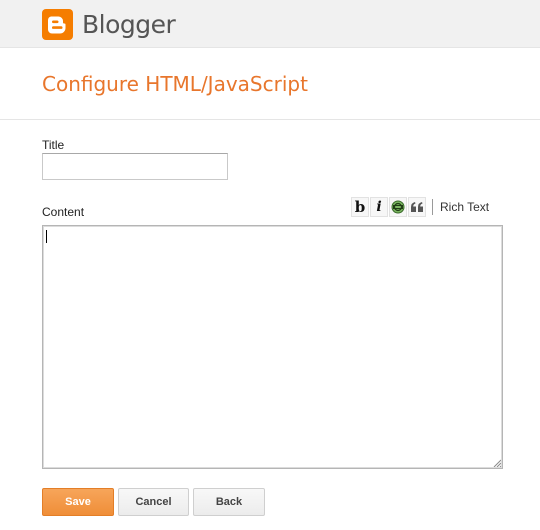 The image size is (540, 530). I want to click on toolbar-divider, so click(432, 207).